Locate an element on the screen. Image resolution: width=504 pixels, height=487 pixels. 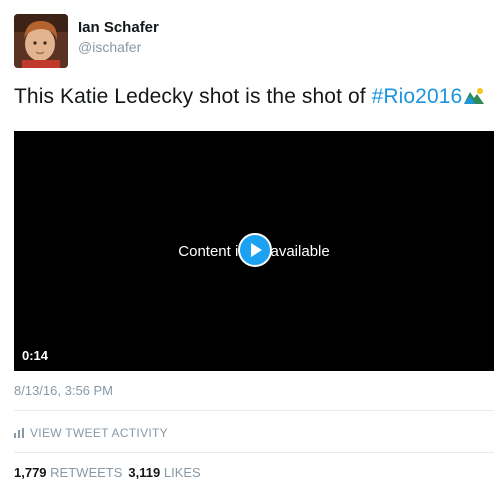
hashtag-link: #Rio2016 is located at coordinates (417, 96).